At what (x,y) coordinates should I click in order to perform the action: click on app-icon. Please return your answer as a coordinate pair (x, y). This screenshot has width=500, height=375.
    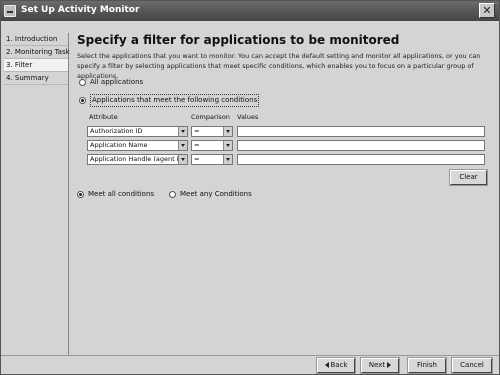
    Looking at the image, I should click on (10, 11).